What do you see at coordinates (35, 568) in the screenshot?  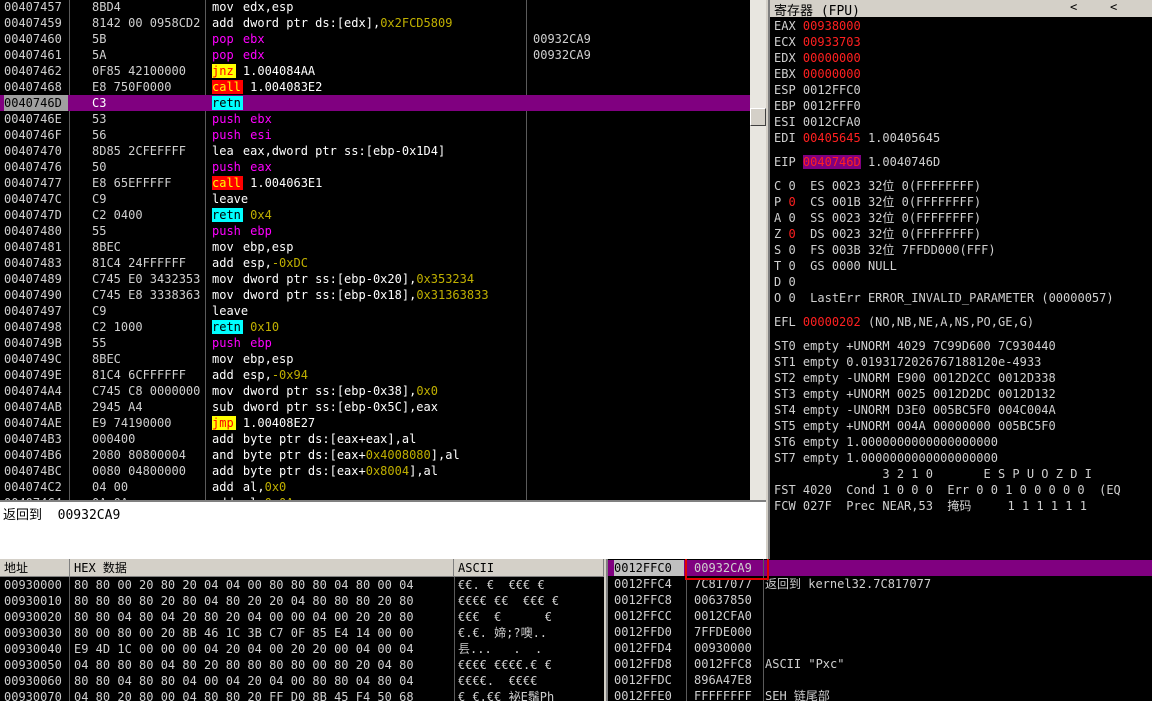 I see `dump-header-address: 地址` at bounding box center [35, 568].